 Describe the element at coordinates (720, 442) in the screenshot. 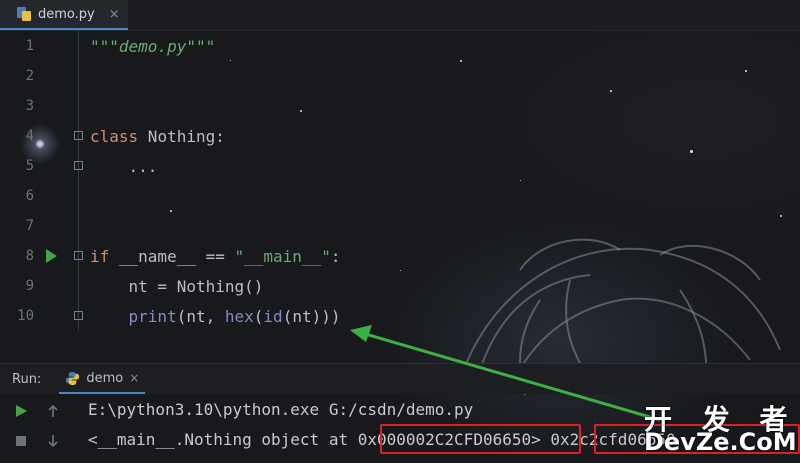

I see `watermark-en: DevZe.CoM` at that location.